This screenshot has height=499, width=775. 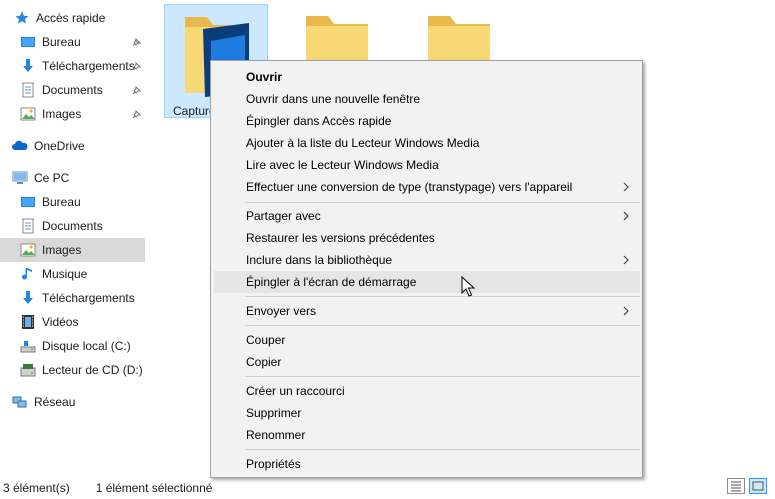 What do you see at coordinates (264, 362) in the screenshot?
I see `menu-item-label: Copier` at bounding box center [264, 362].